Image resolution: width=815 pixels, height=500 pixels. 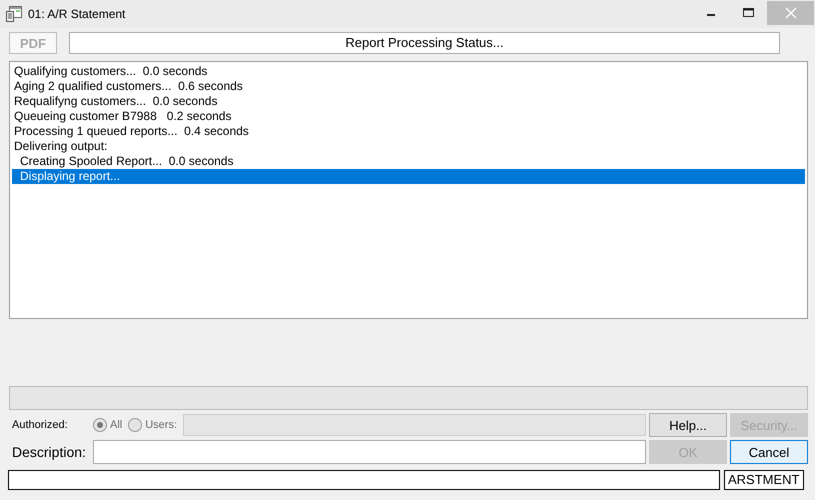 What do you see at coordinates (77, 14) in the screenshot?
I see `window-title: 01: A/R Statement` at bounding box center [77, 14].